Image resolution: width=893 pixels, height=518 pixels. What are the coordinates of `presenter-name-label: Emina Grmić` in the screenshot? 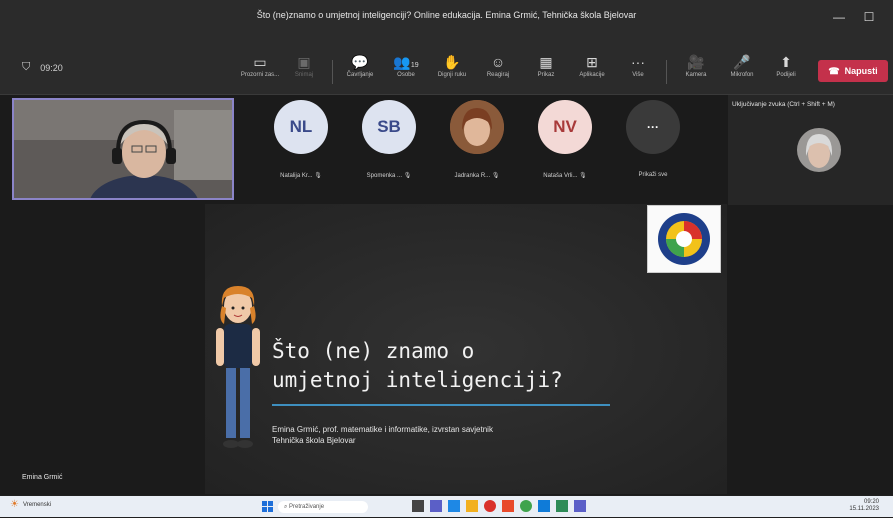 It's located at (42, 477).